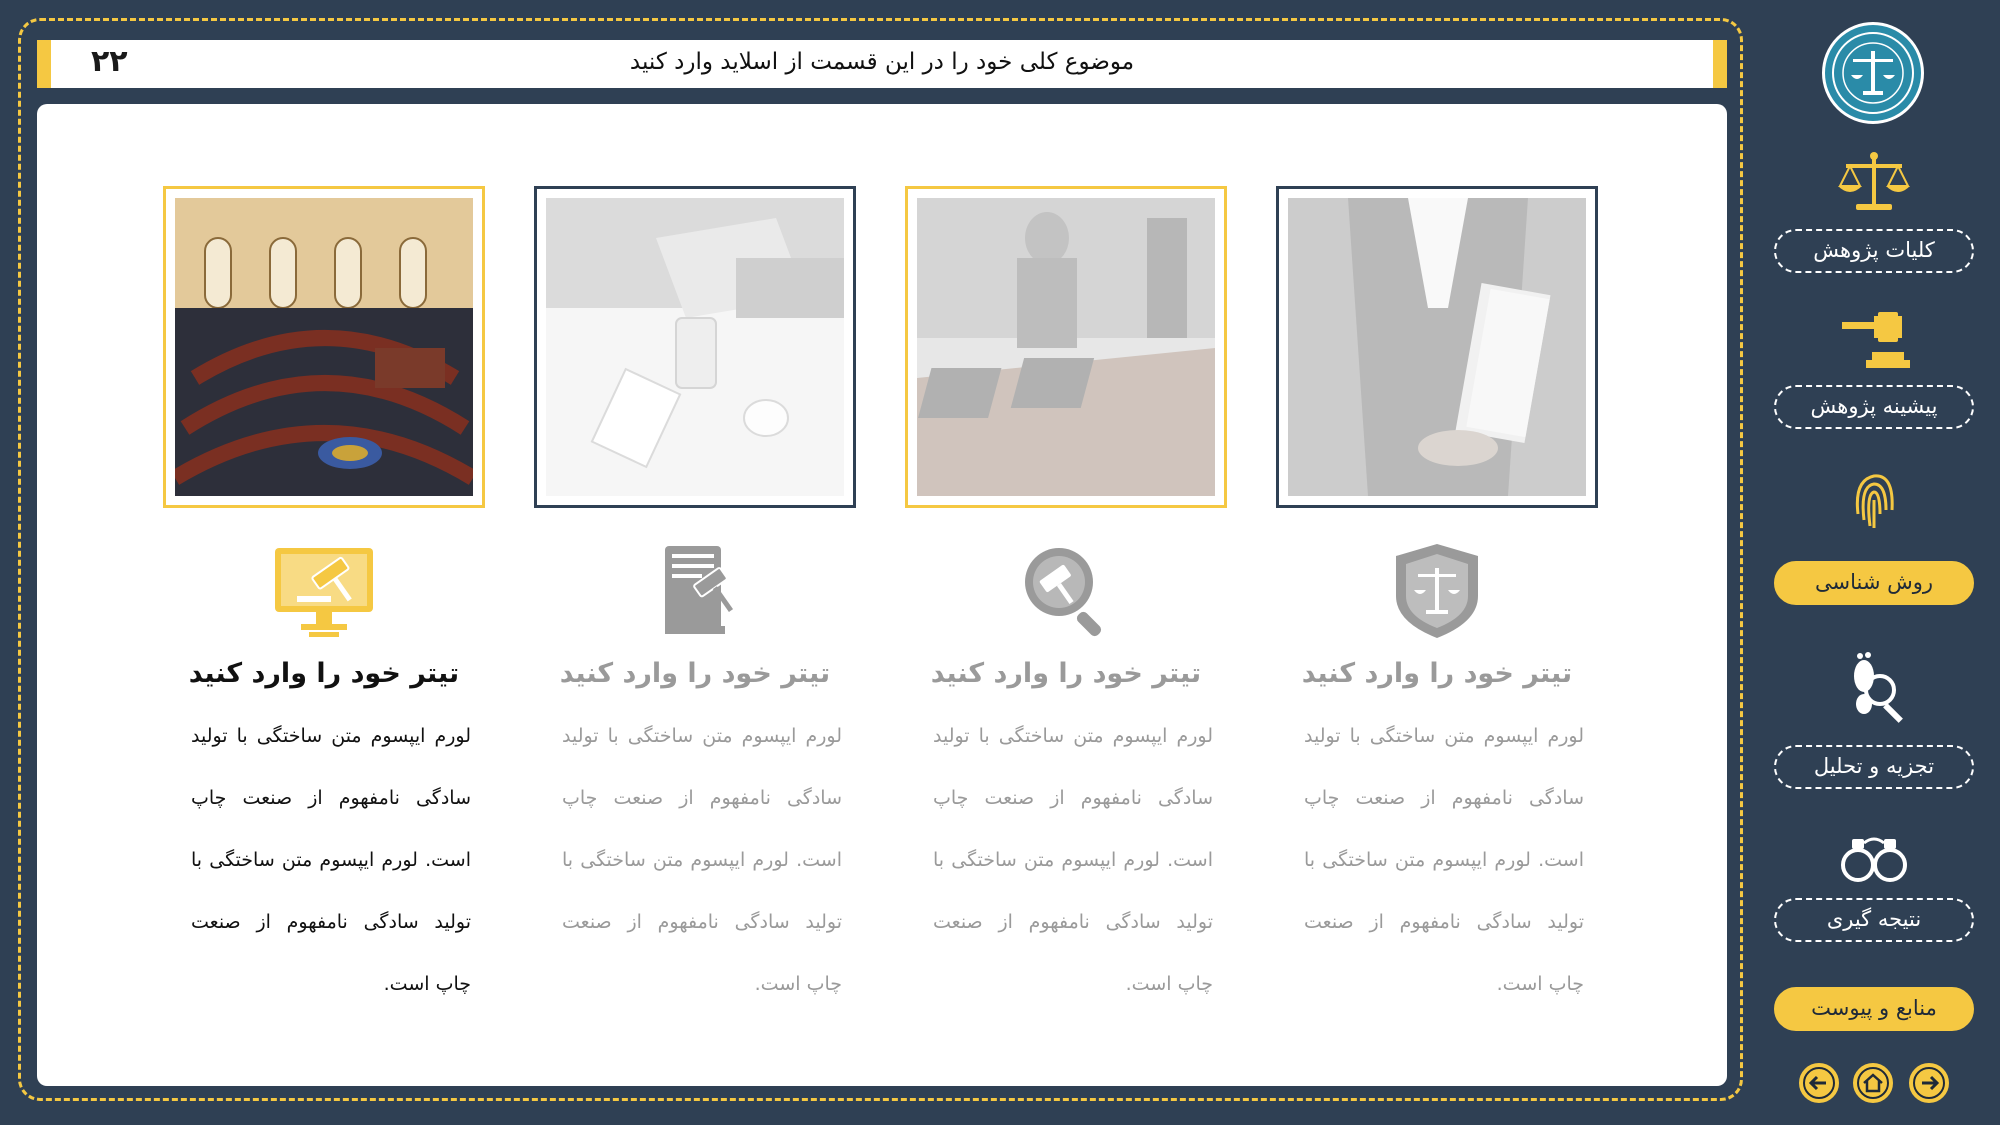  Describe the element at coordinates (324, 347) in the screenshot. I see `courtroom-chamber-photo` at that location.